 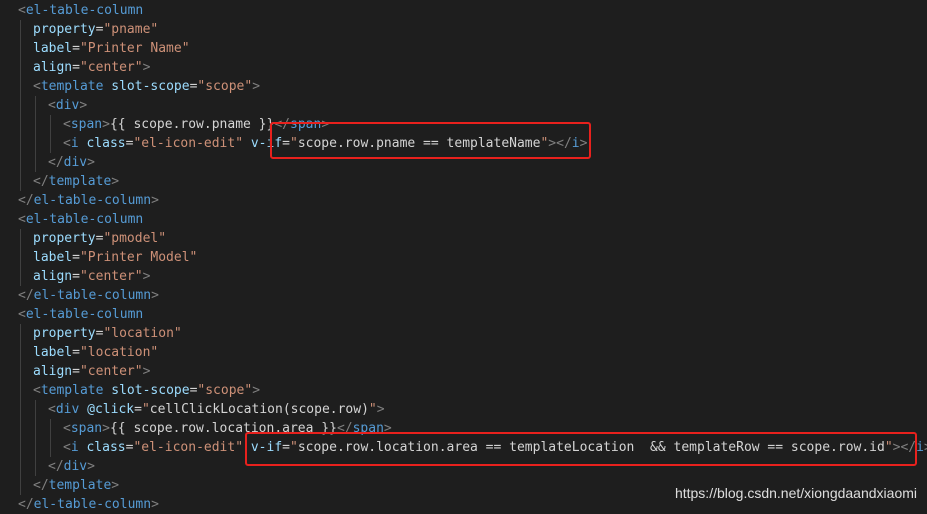 I want to click on code-line: property="location", so click(x=463, y=333).